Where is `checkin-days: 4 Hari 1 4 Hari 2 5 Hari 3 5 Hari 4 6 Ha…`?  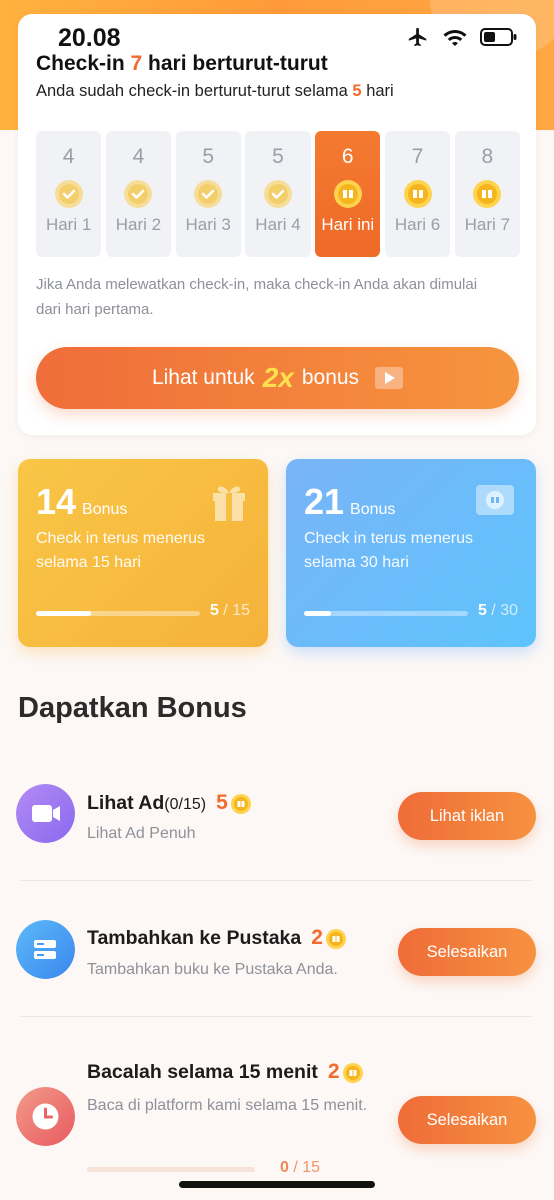 checkin-days: 4 Hari 1 4 Hari 2 5 Hari 3 5 Hari 4 6 Ha… is located at coordinates (278, 194).